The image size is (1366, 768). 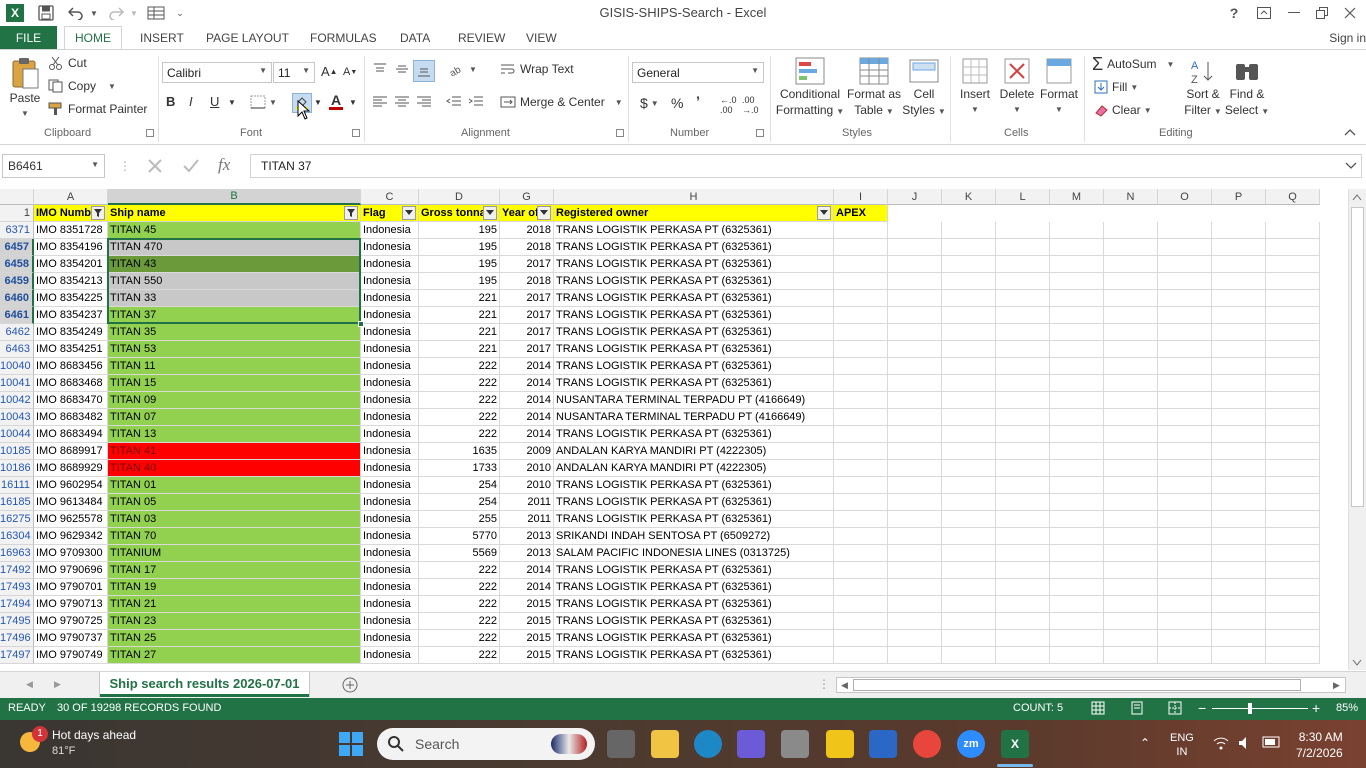 What do you see at coordinates (459, 502) in the screenshot?
I see `cell-gross: 254` at bounding box center [459, 502].